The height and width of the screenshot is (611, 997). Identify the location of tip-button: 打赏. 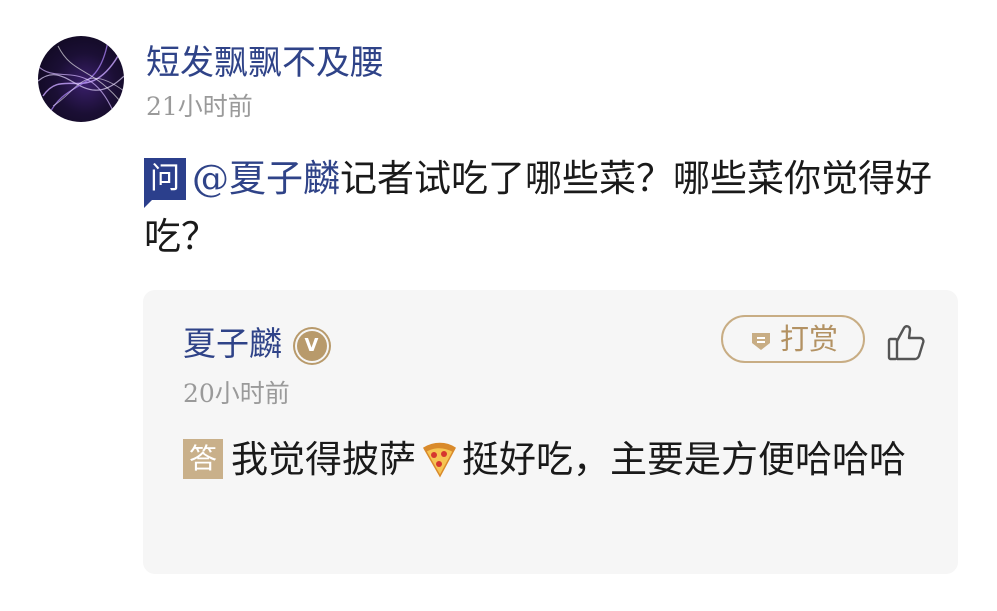
(793, 339).